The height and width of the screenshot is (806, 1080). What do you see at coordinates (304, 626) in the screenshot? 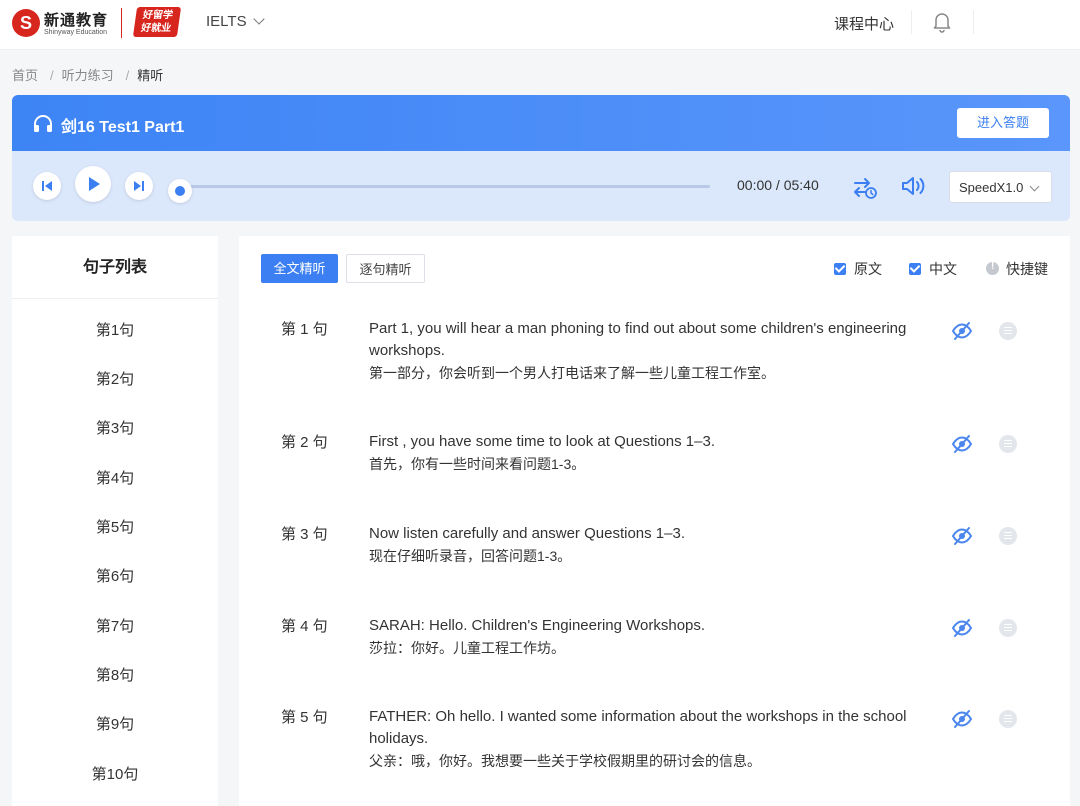
I see `sentence-number: 第 4 句` at bounding box center [304, 626].